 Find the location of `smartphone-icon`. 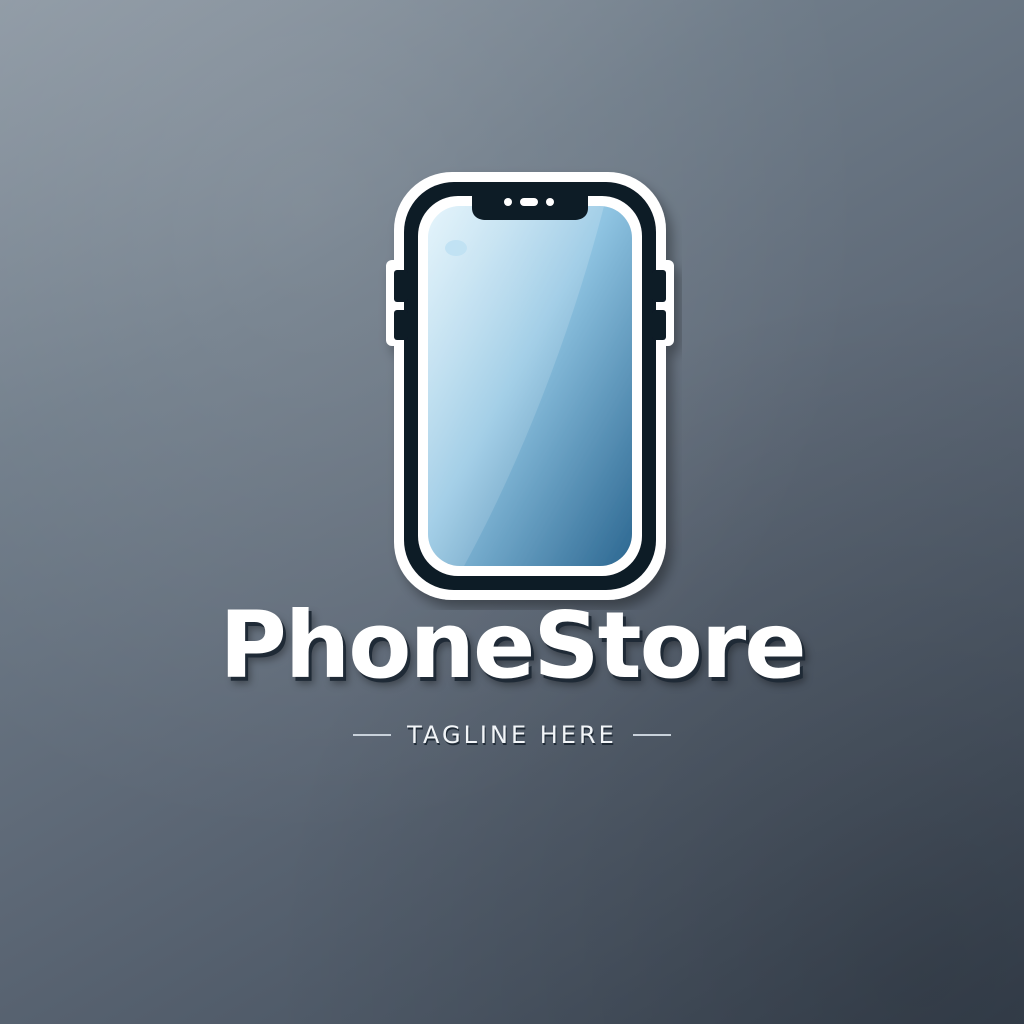

smartphone-icon is located at coordinates (530, 386).